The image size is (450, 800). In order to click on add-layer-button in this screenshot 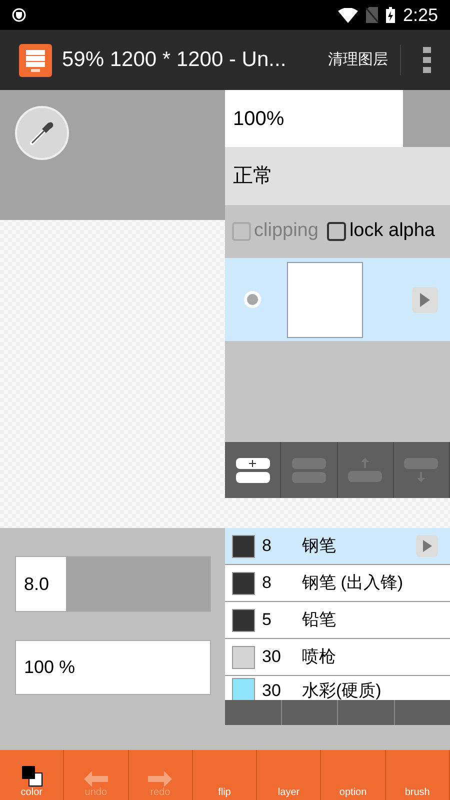, I will do `click(253, 470)`.